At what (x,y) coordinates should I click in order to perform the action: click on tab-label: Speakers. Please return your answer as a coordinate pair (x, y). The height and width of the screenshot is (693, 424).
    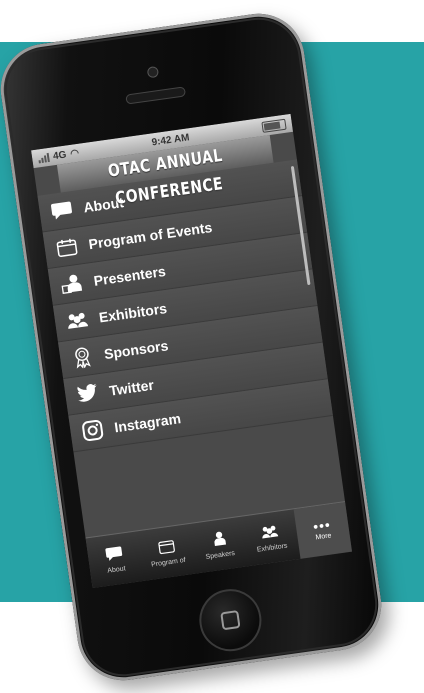
    Looking at the image, I should click on (220, 555).